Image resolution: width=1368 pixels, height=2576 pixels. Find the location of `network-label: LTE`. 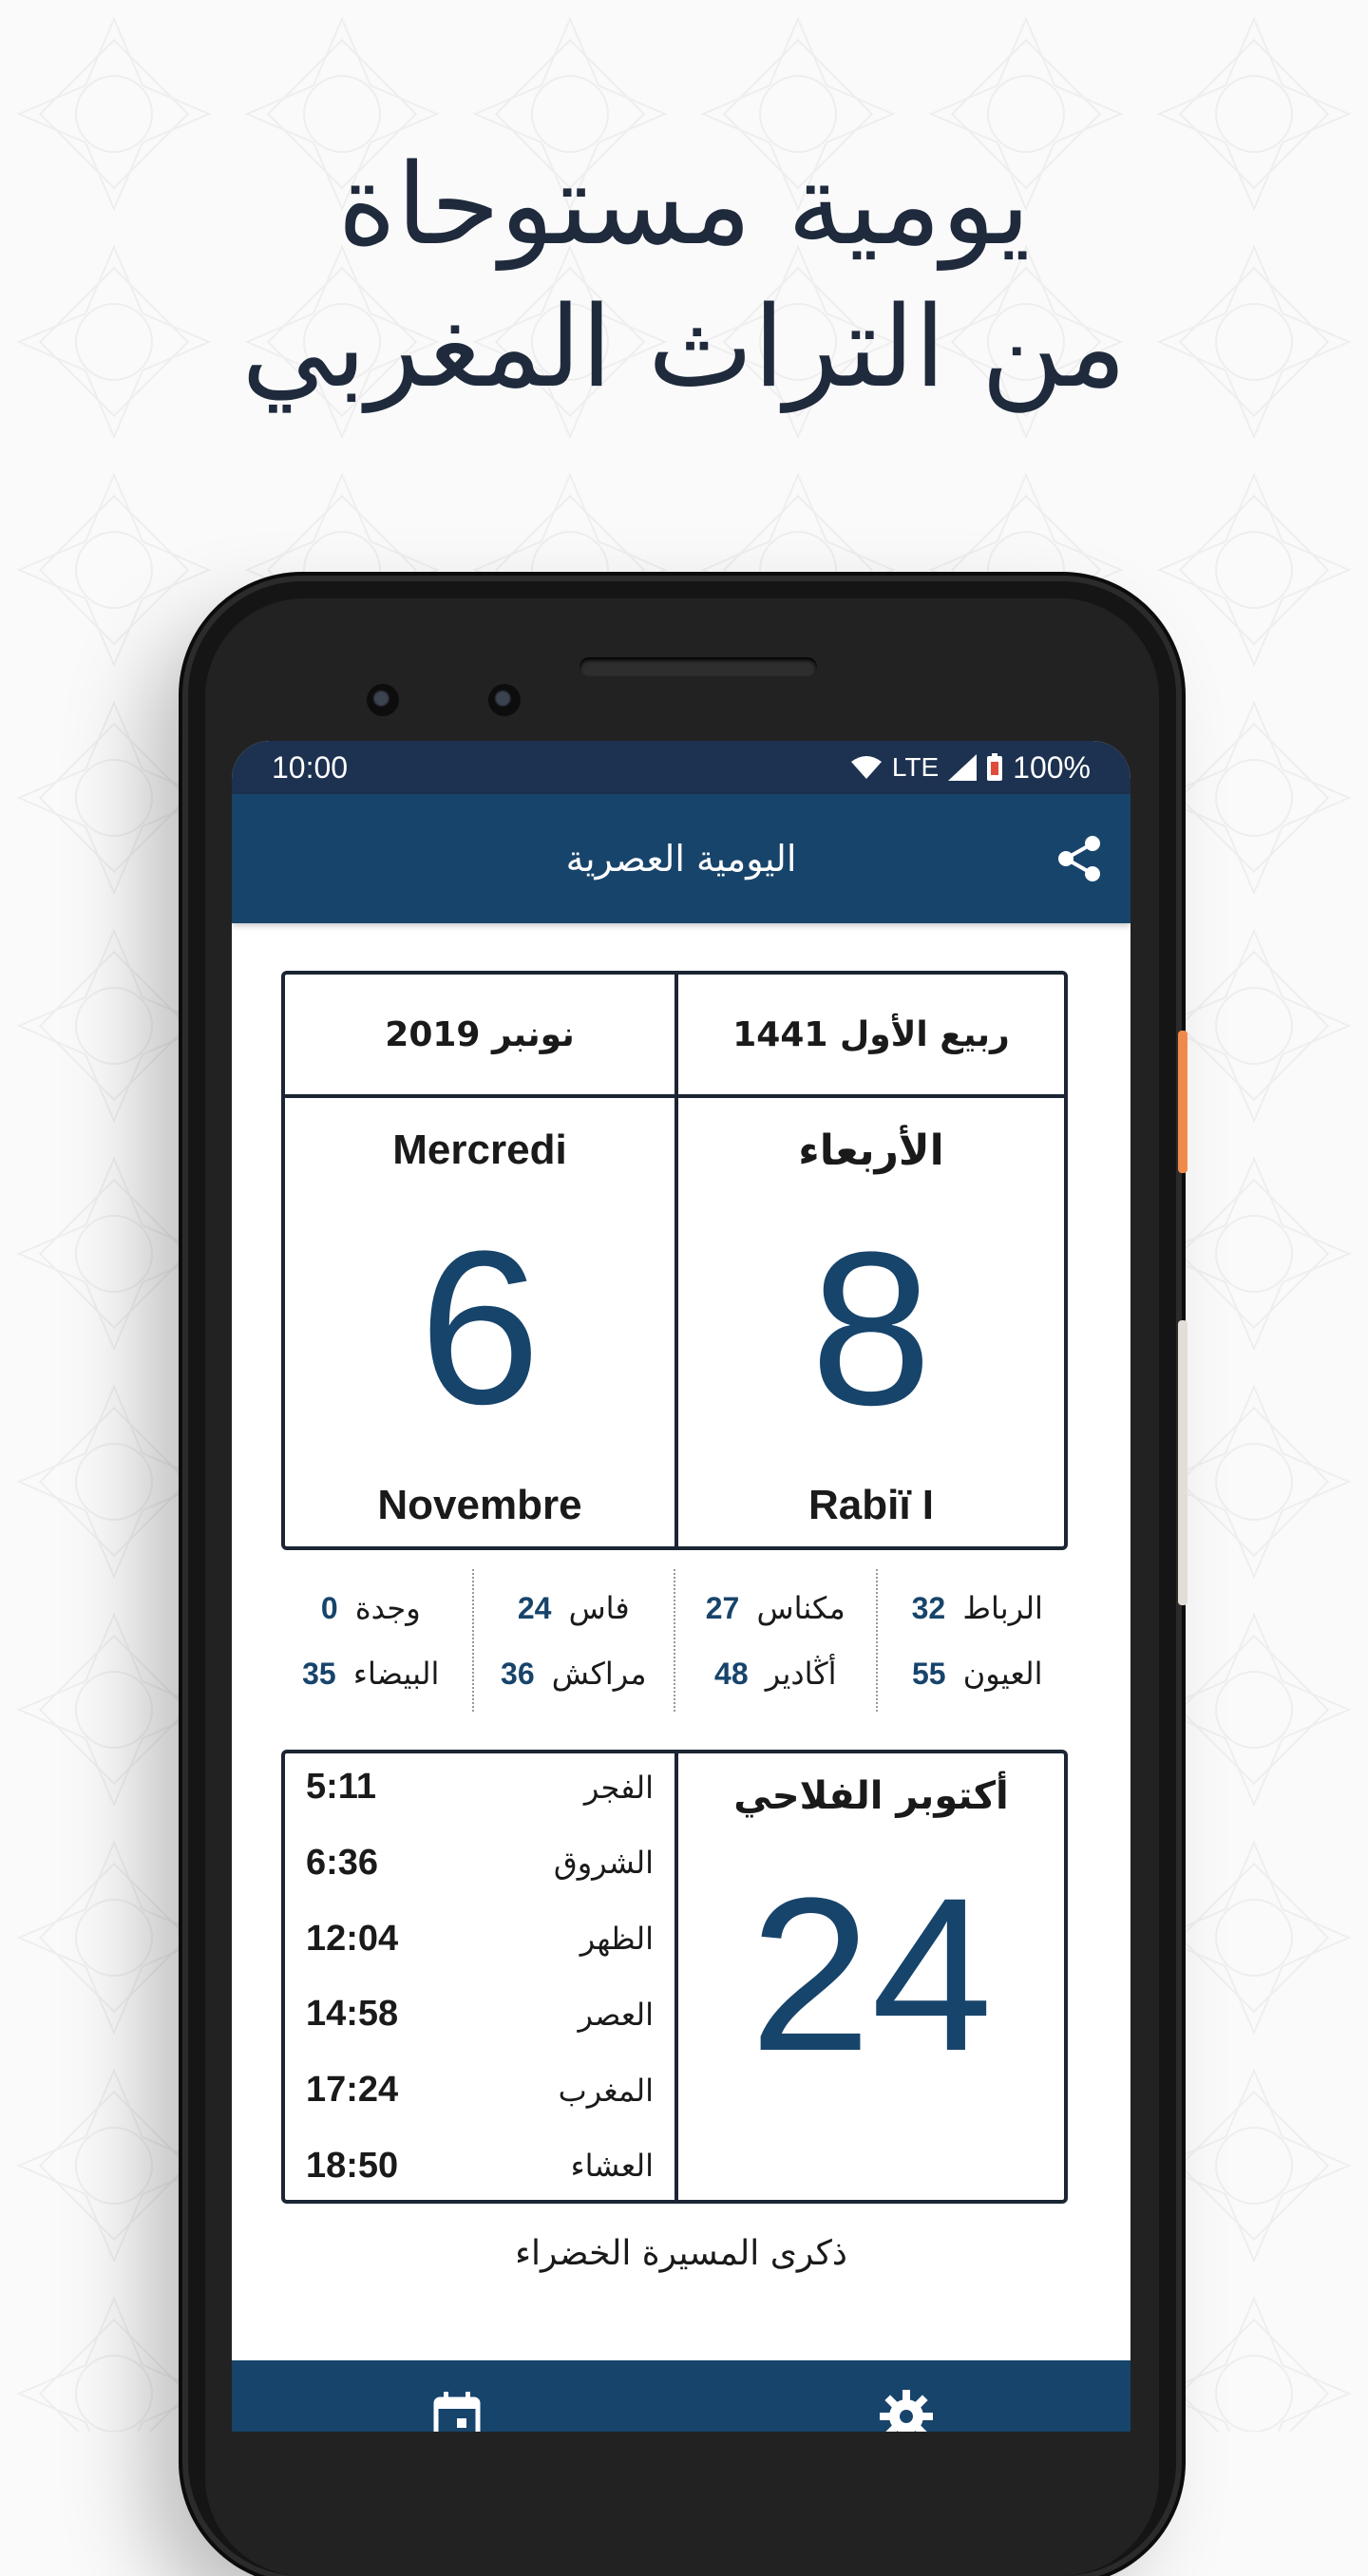

network-label: LTE is located at coordinates (915, 767).